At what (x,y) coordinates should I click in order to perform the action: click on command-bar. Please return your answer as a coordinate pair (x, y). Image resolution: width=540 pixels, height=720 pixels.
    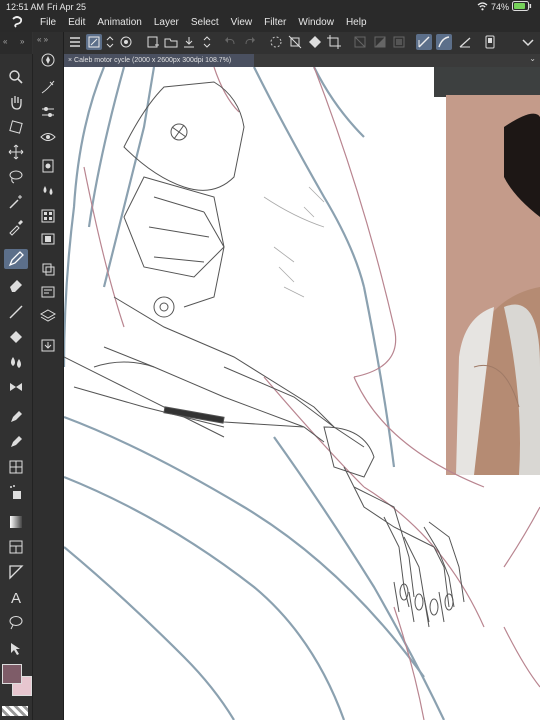
    Looking at the image, I should click on (270, 43).